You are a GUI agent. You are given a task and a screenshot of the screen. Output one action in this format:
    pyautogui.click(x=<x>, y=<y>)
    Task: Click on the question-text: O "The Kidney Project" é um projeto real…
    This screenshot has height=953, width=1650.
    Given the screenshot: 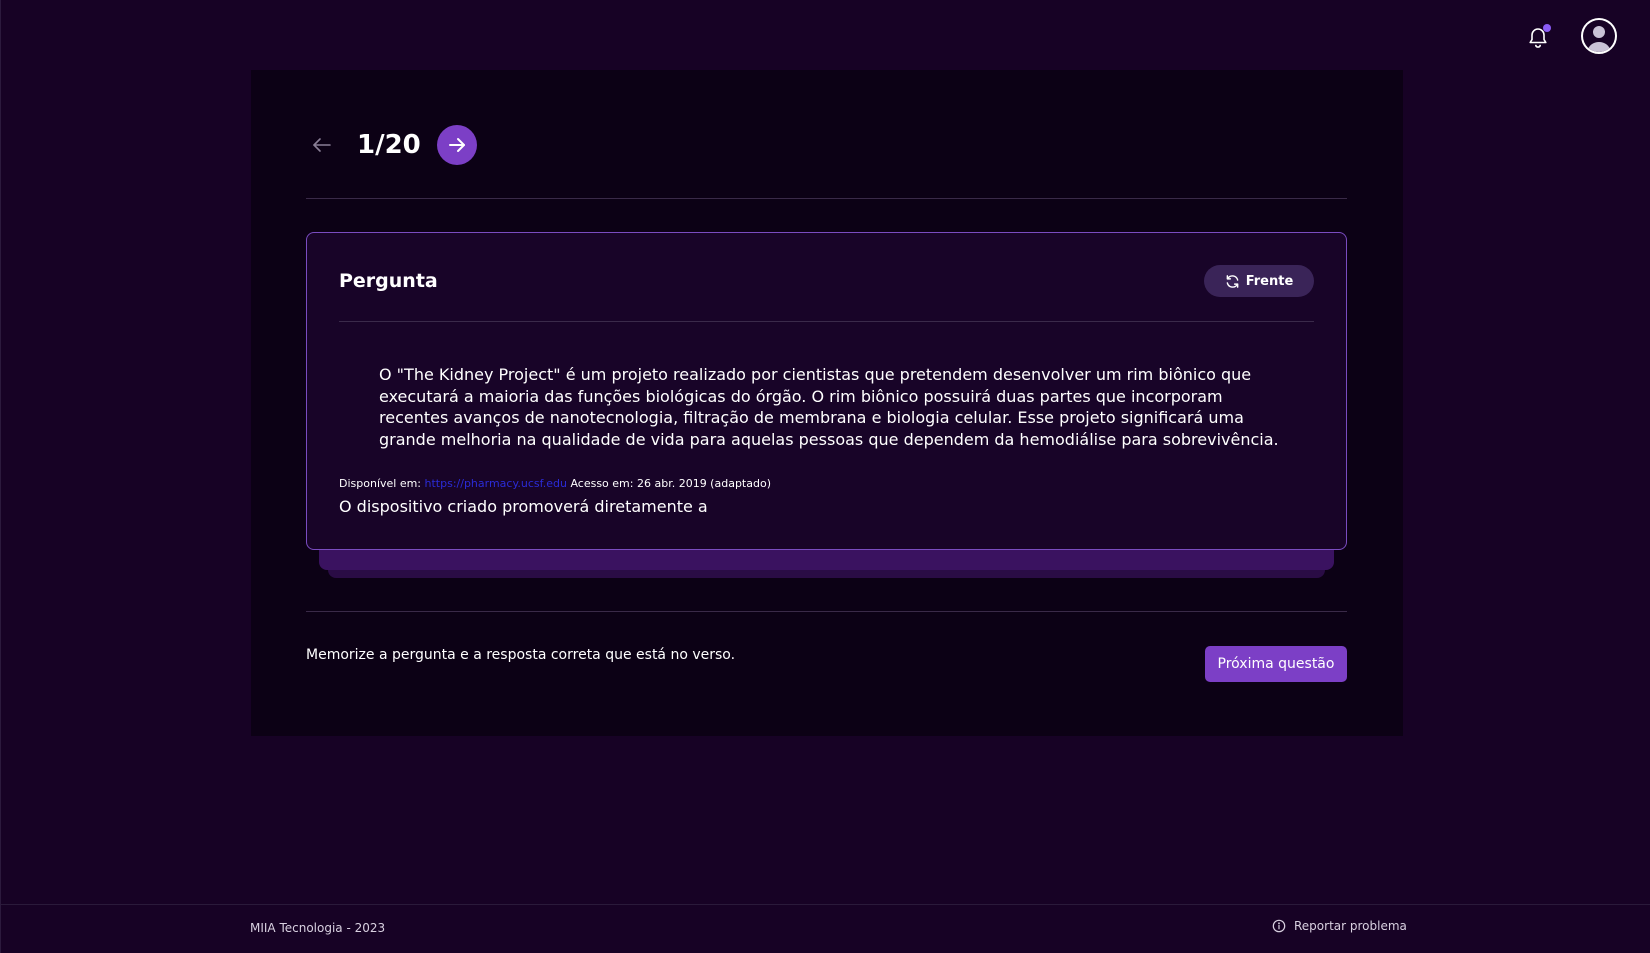 What is the action you would take?
    pyautogui.click(x=829, y=407)
    